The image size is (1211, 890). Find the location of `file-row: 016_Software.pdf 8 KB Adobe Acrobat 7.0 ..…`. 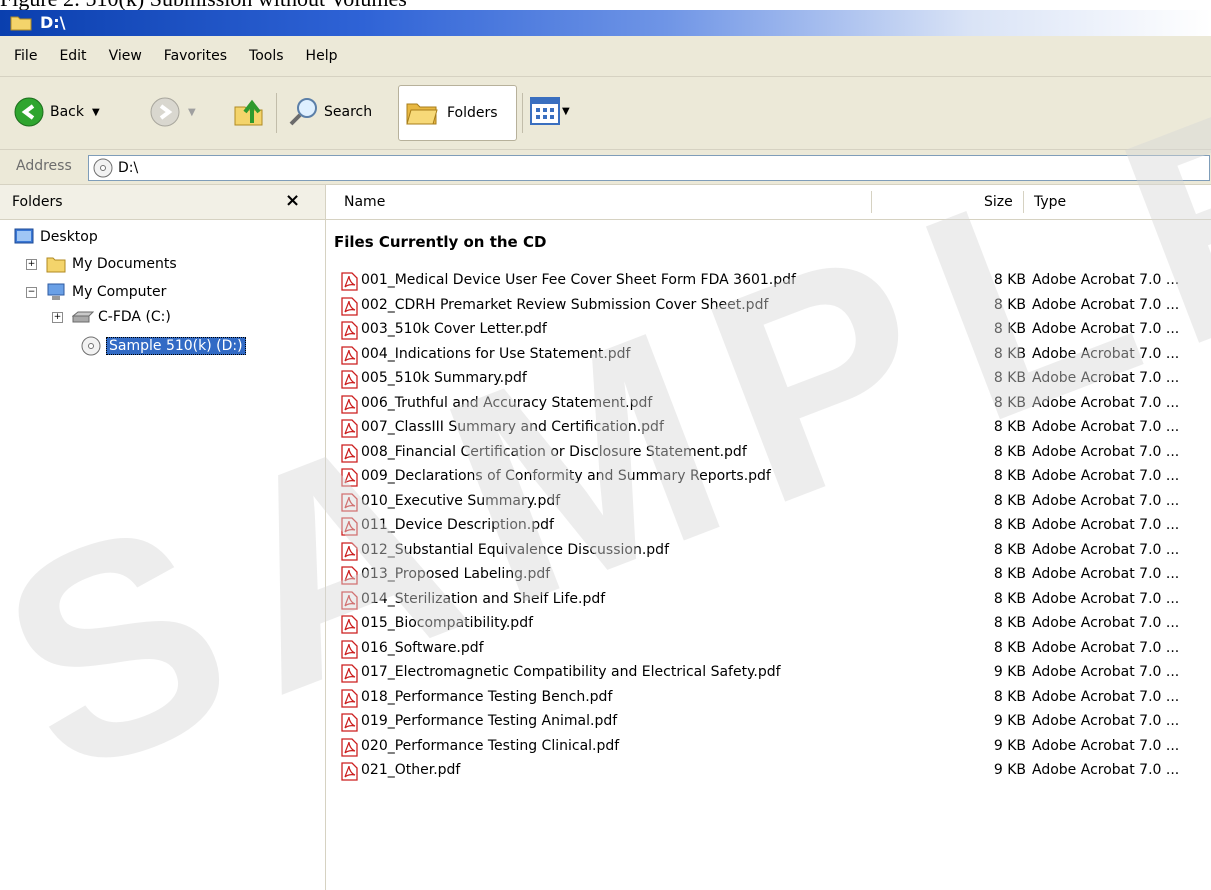

file-row: 016_Software.pdf 8 KB Adobe Acrobat 7.0 ..… is located at coordinates (768, 649).